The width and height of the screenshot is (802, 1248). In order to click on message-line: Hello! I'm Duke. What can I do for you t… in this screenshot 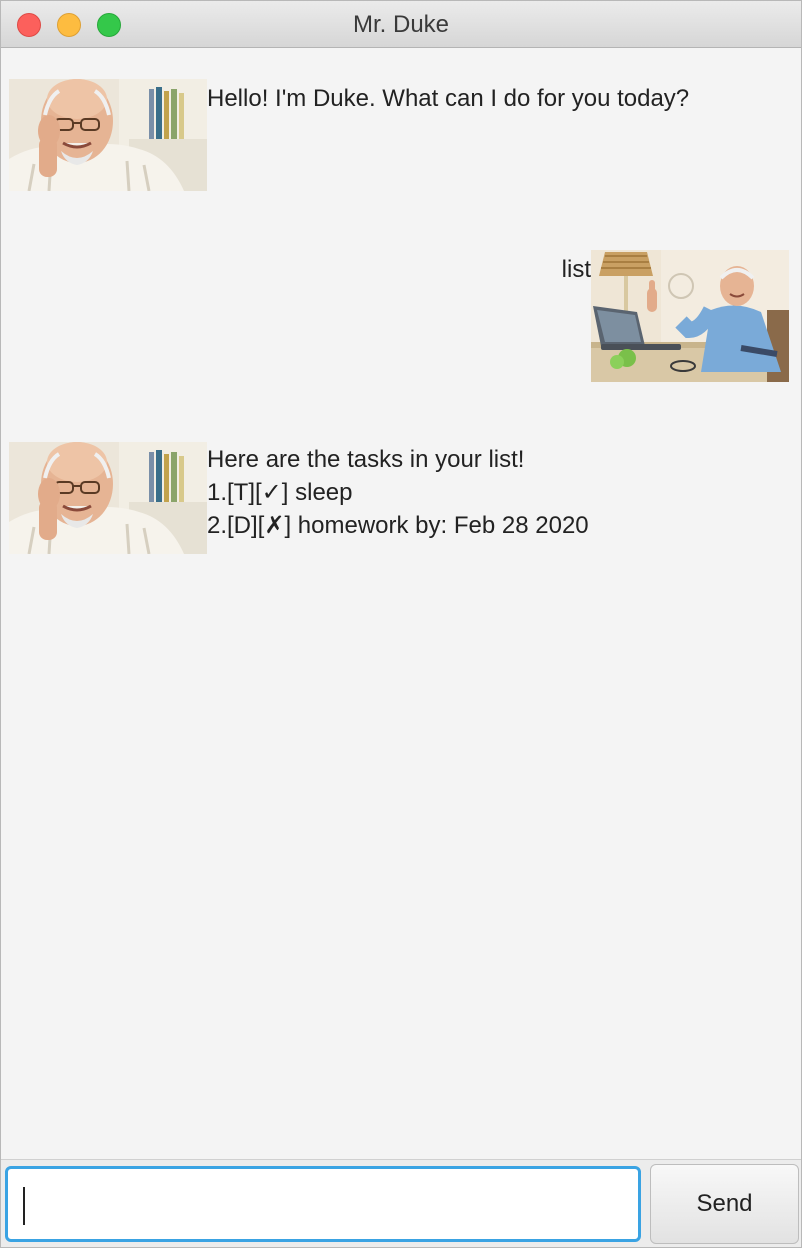, I will do `click(448, 98)`.